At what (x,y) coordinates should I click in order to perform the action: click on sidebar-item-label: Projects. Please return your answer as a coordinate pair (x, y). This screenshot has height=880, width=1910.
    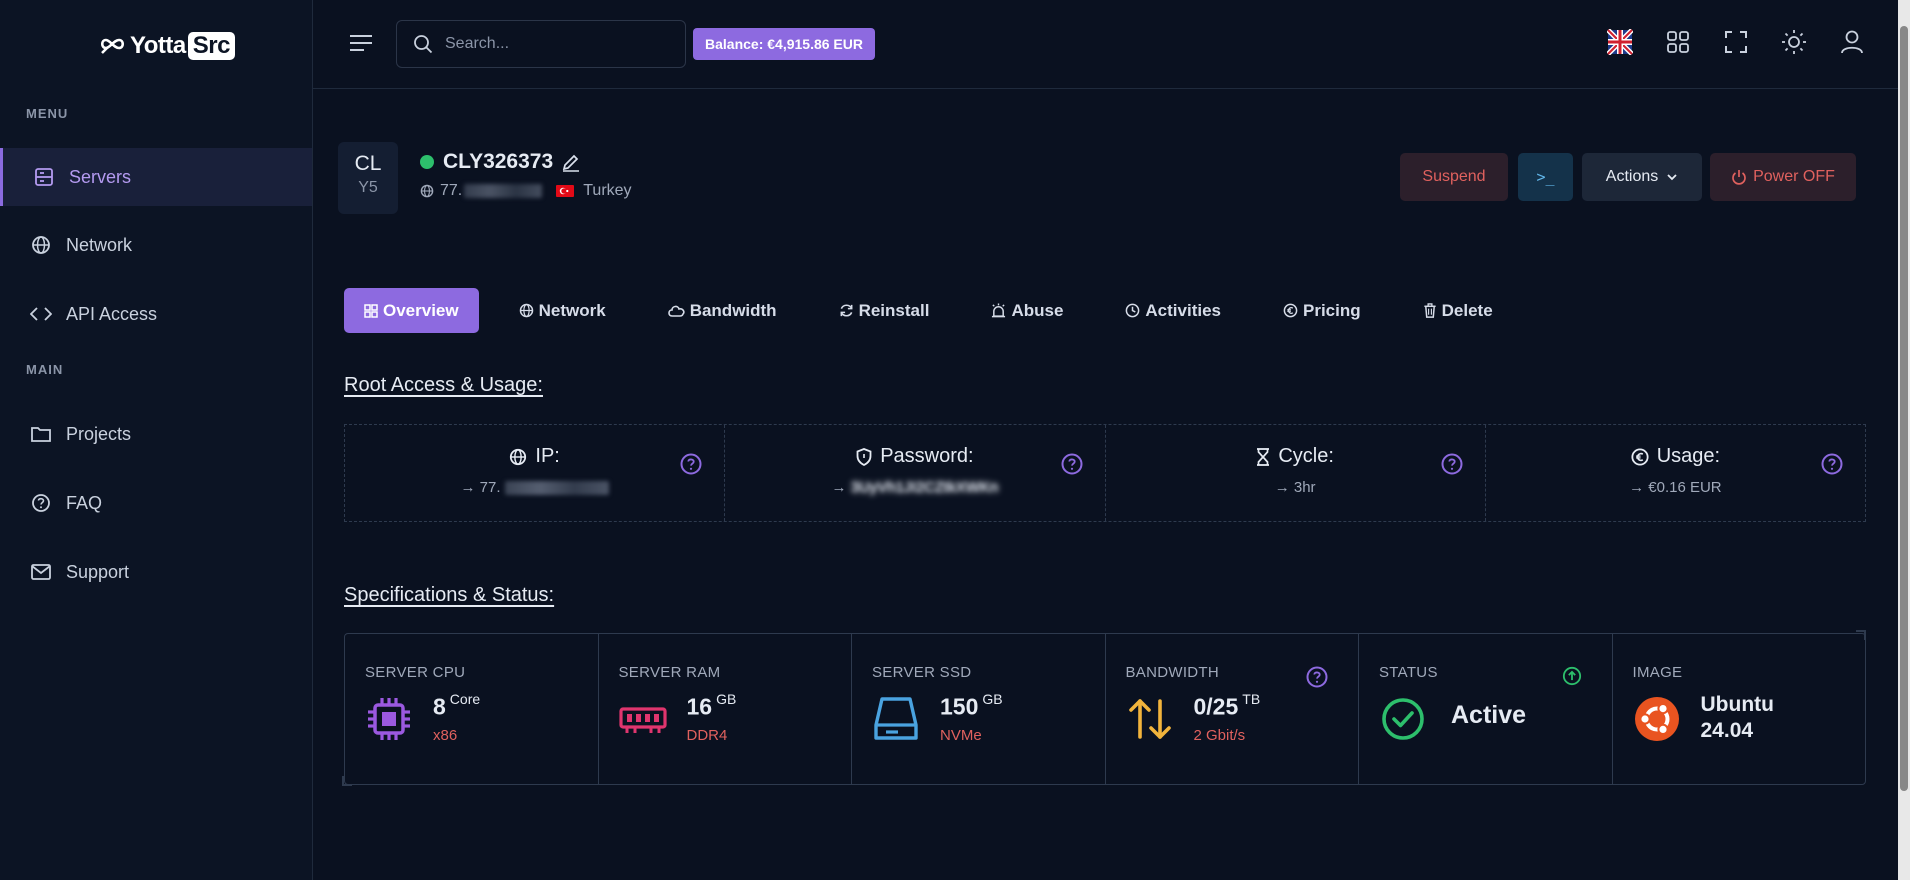
    Looking at the image, I should click on (99, 433).